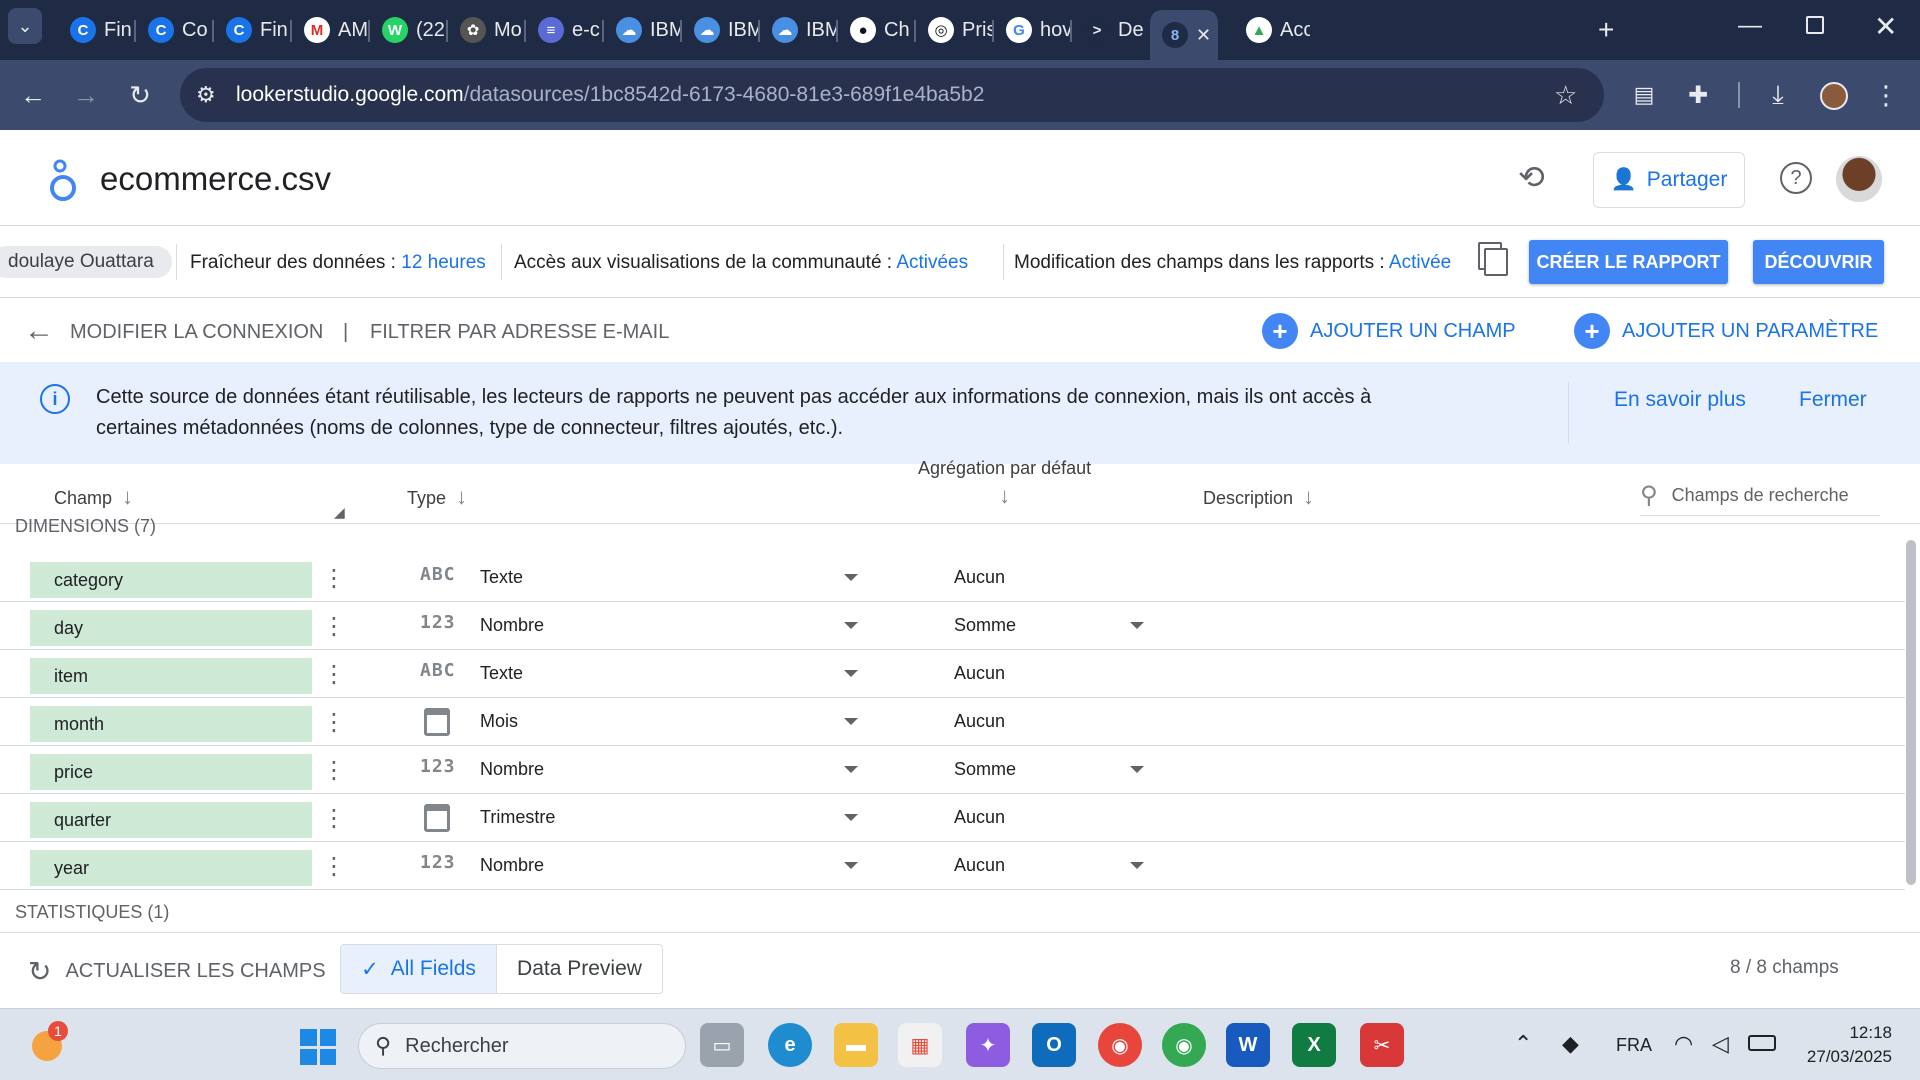 The width and height of the screenshot is (1920, 1080). What do you see at coordinates (1004, 483) in the screenshot?
I see `column-header-aggregation: Agrégation par défaut ↓` at bounding box center [1004, 483].